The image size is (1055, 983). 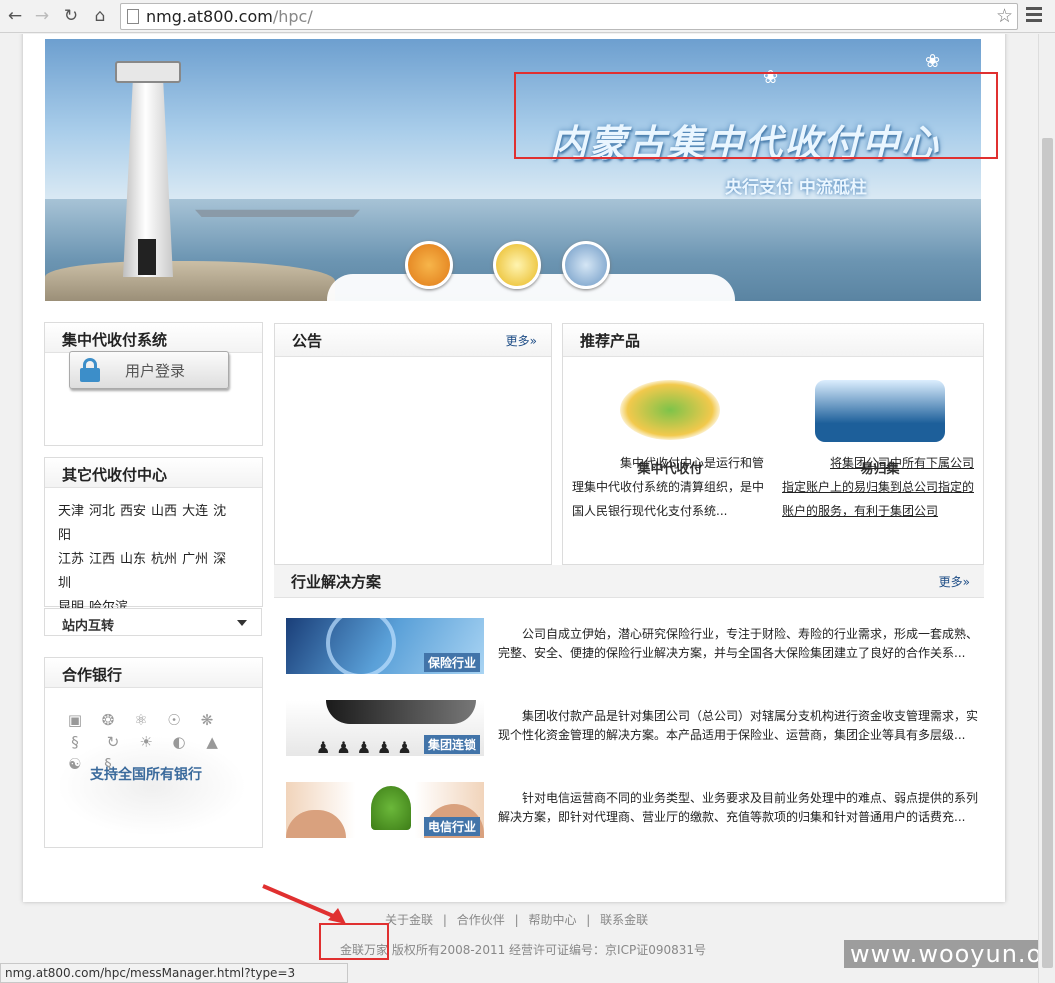 I want to click on url-text: nmg.at800.com/hpc/, so click(x=229, y=16).